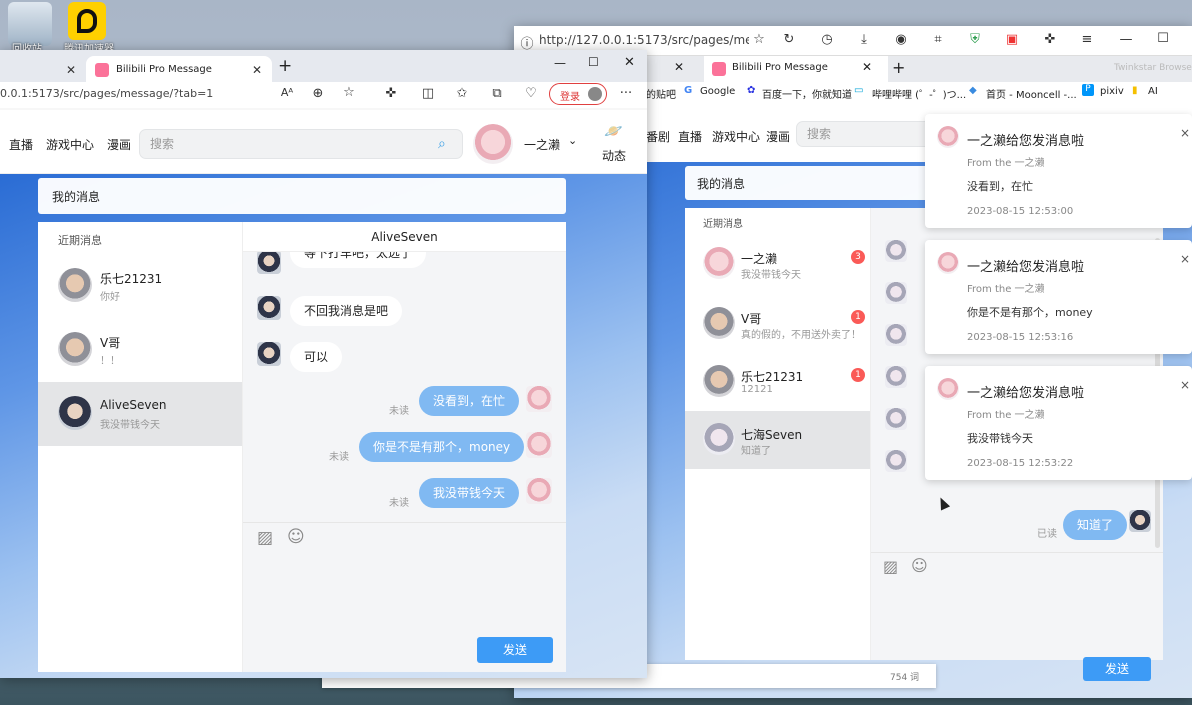 Image resolution: width=1192 pixels, height=705 pixels. I want to click on shield-icon: ⛨, so click(975, 39).